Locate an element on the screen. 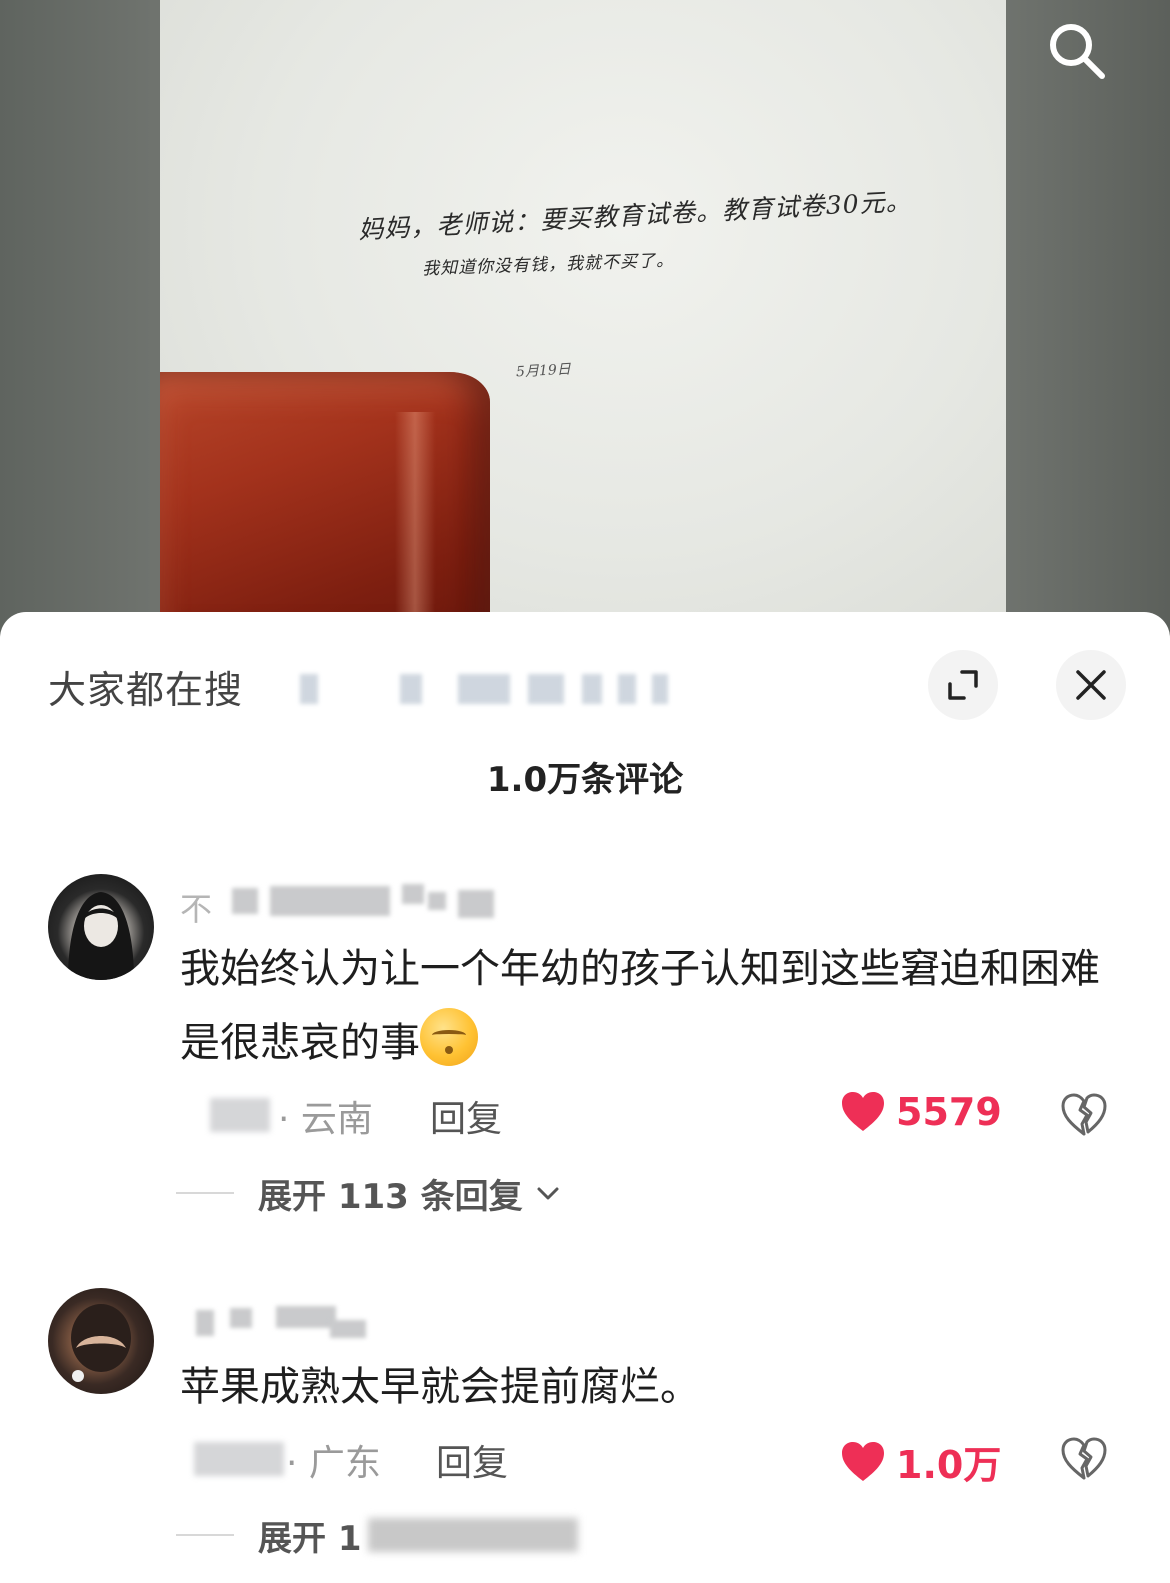  username-redacted: 不 is located at coordinates (345, 904).